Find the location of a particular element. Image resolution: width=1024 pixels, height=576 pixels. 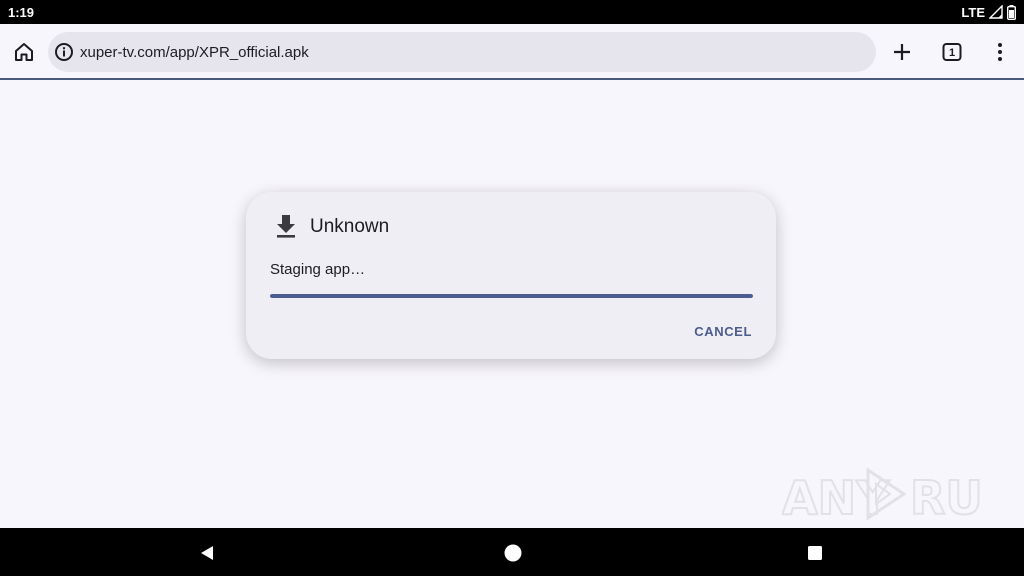

watermark-right-text: RUN is located at coordinates (946, 498).